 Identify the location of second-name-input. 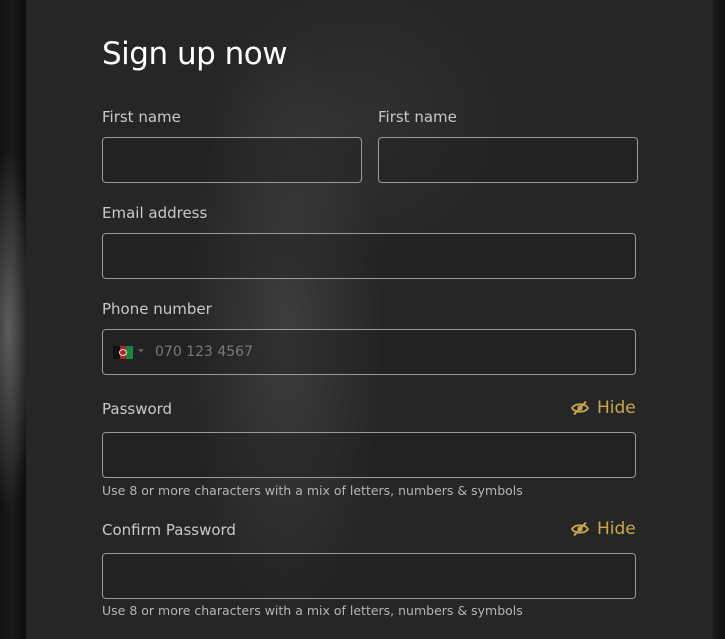
(508, 160).